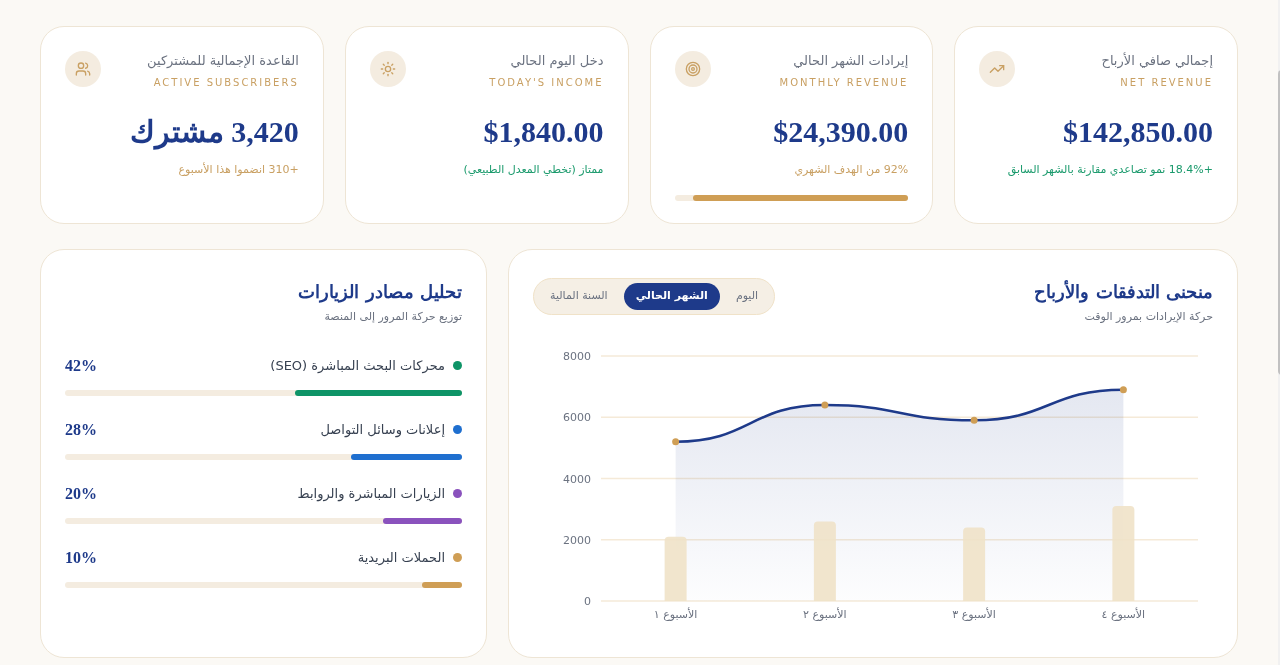 The height and width of the screenshot is (665, 1280). I want to click on y-tick-label: 4000, so click(577, 478).